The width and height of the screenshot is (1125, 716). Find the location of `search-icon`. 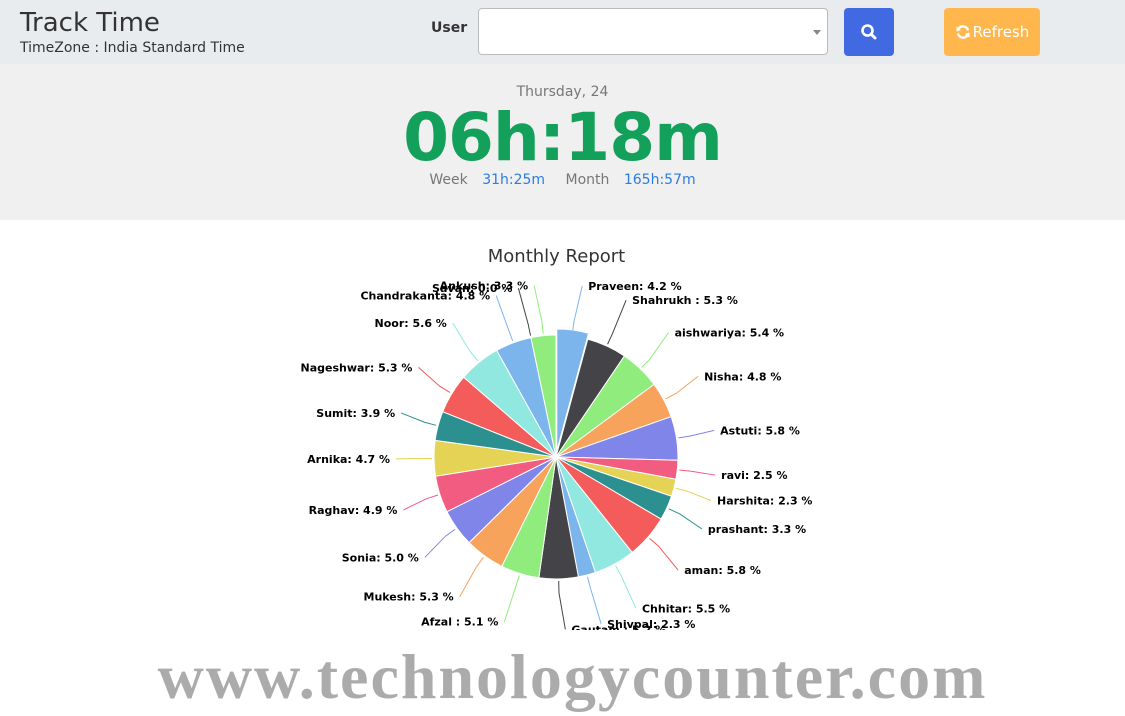

search-icon is located at coordinates (869, 32).